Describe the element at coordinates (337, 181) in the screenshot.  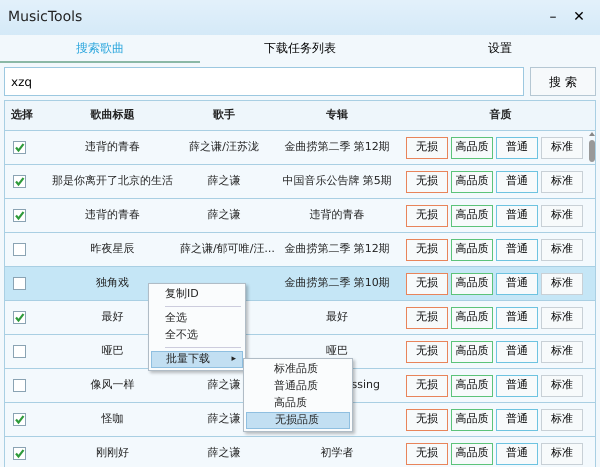
I see `table-cell: 中国音乐公告牌 第5期` at that location.